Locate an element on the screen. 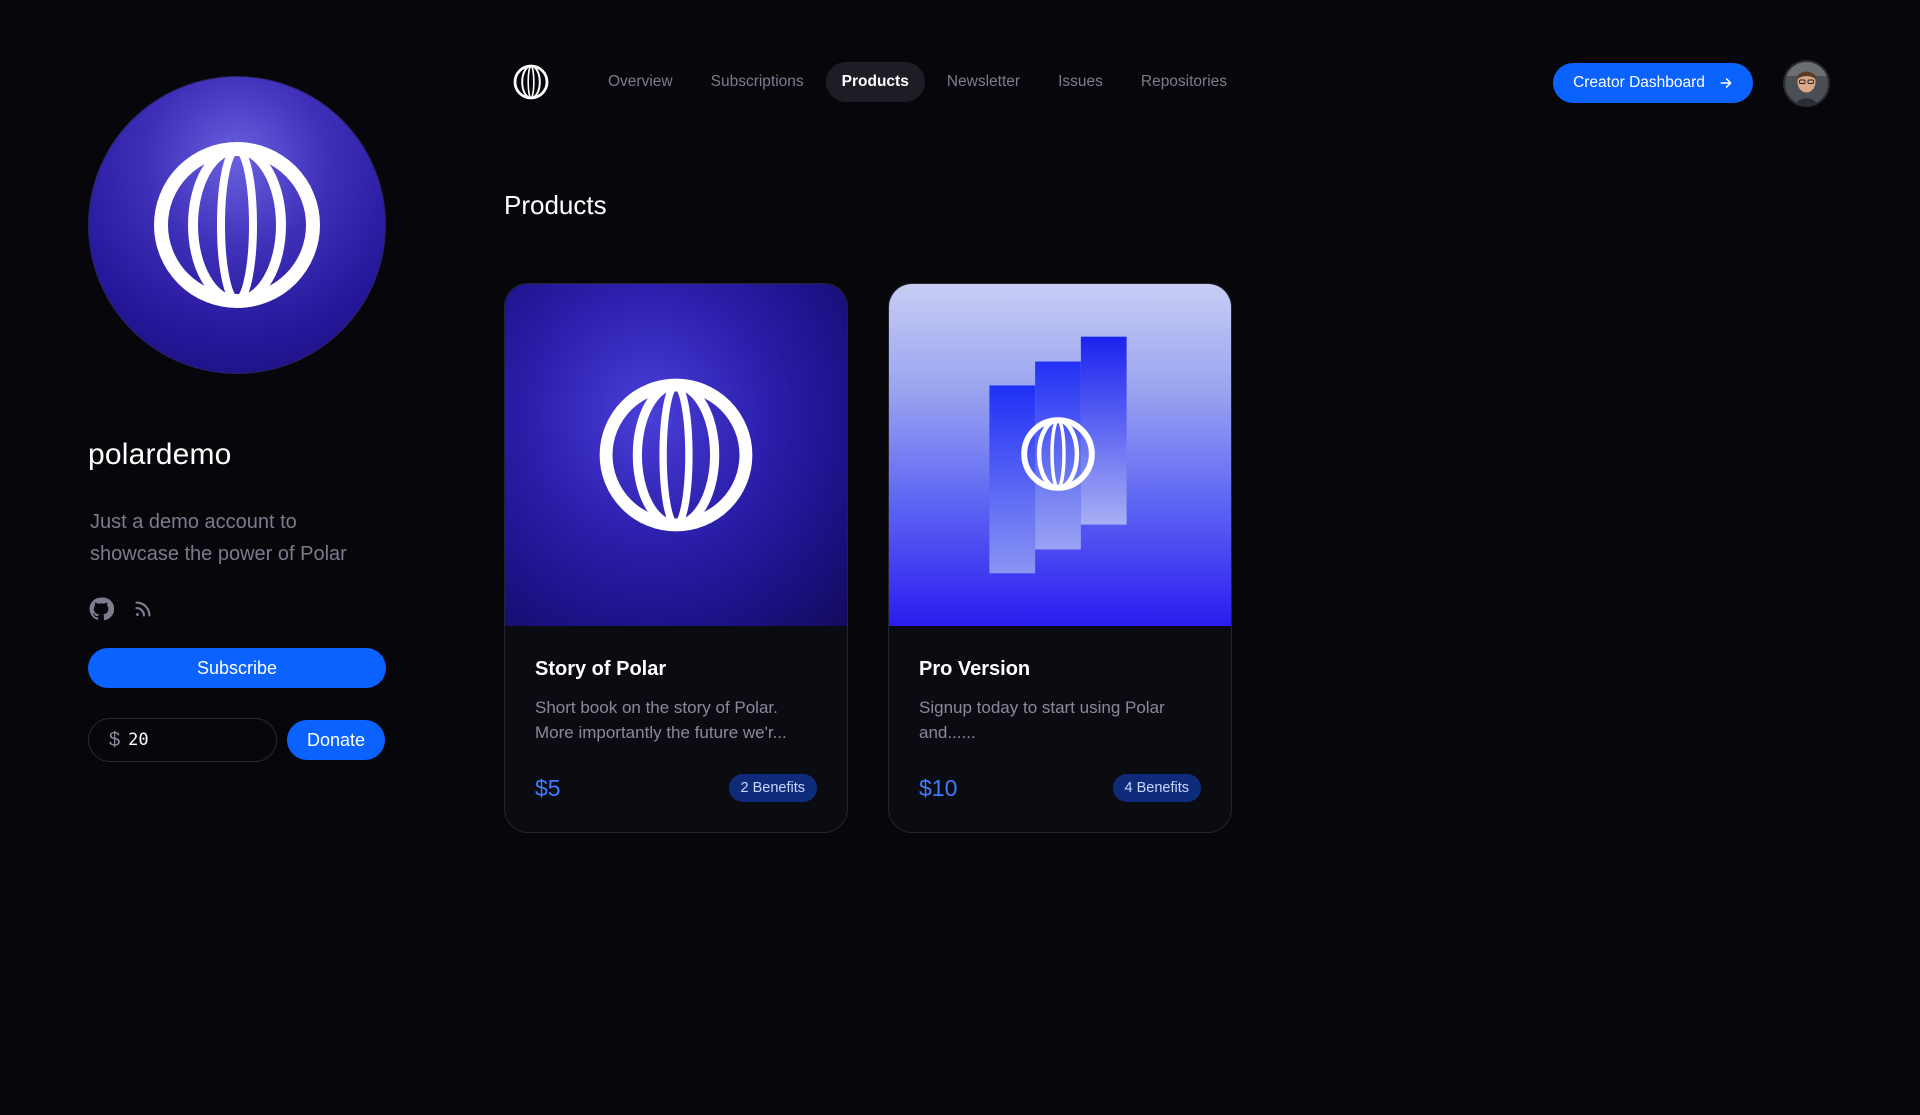 The width and height of the screenshot is (1920, 1115). bar-graph-logo-icon is located at coordinates (1058, 455).